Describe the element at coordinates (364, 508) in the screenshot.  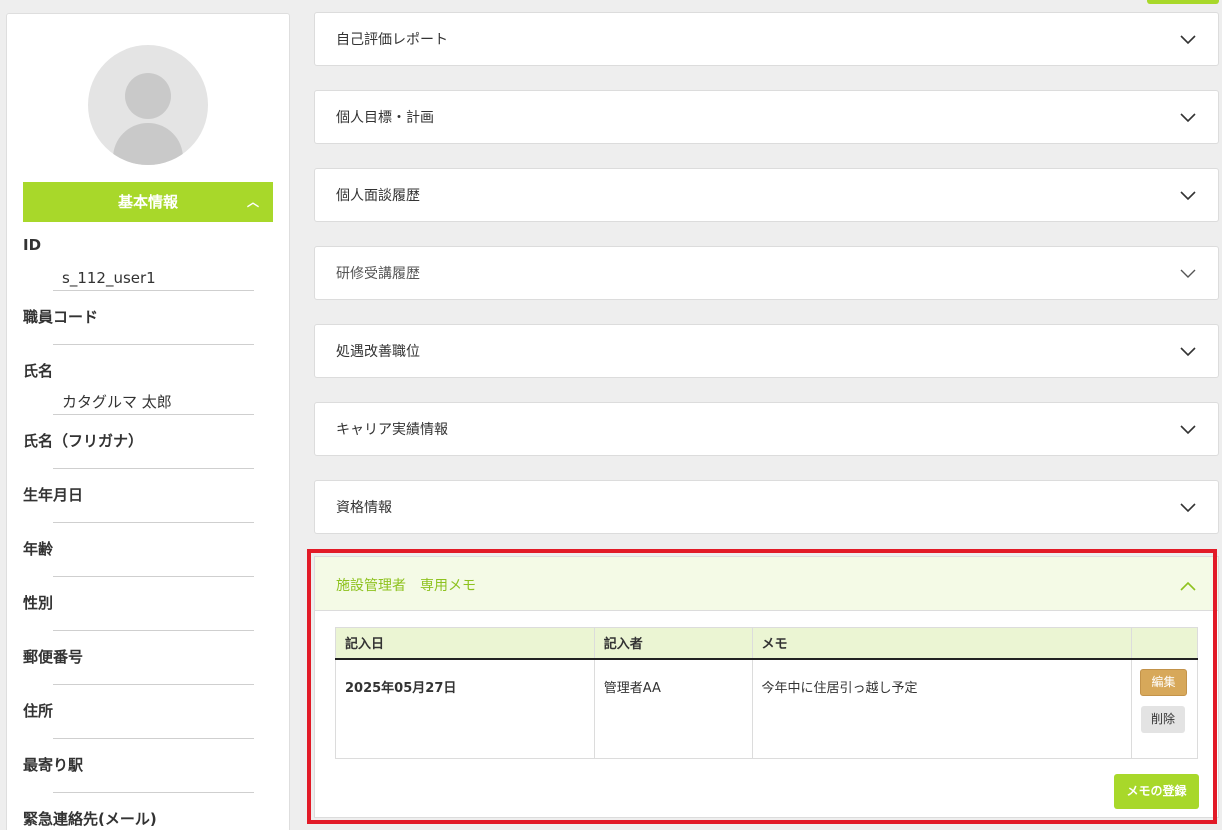
I see `accordion-label: 資格情報` at that location.